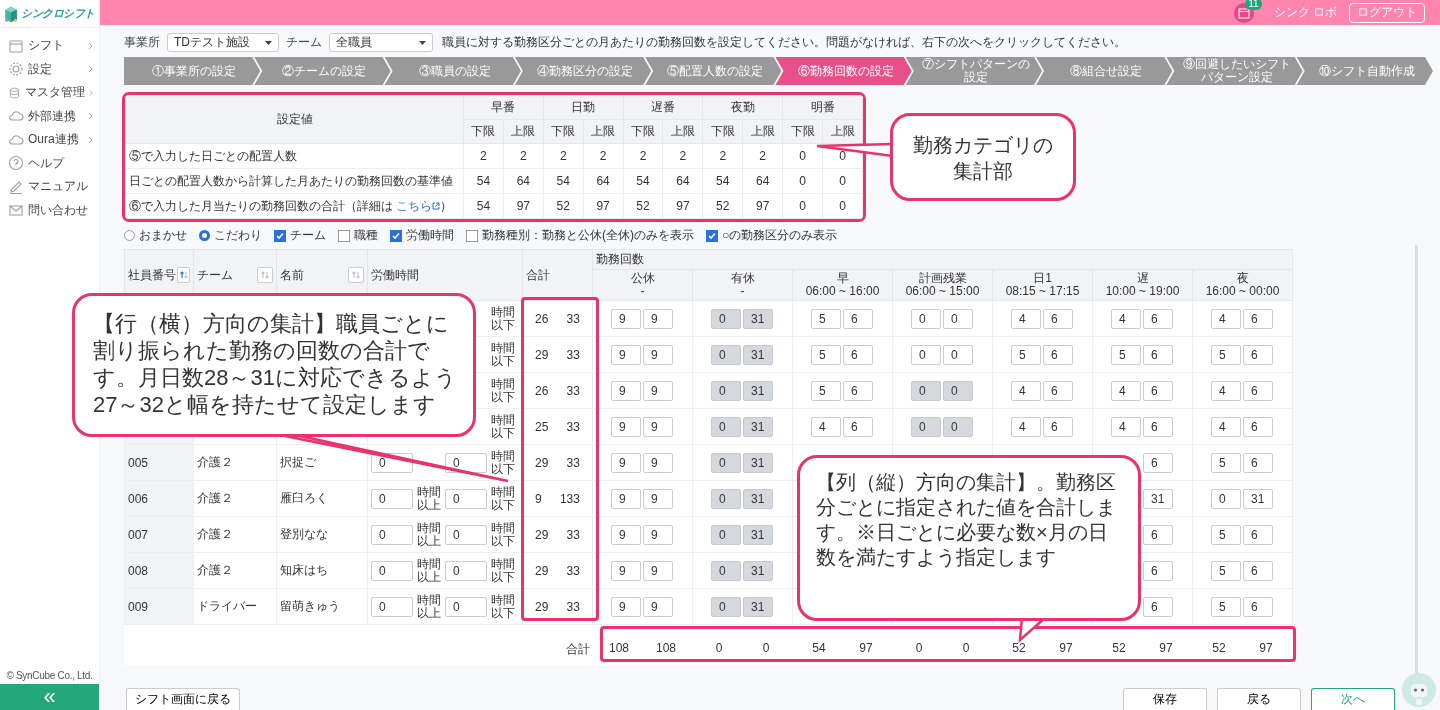 The image size is (1440, 710). Describe the element at coordinates (418, 205) in the screenshot. I see `details-link: こちら` at that location.